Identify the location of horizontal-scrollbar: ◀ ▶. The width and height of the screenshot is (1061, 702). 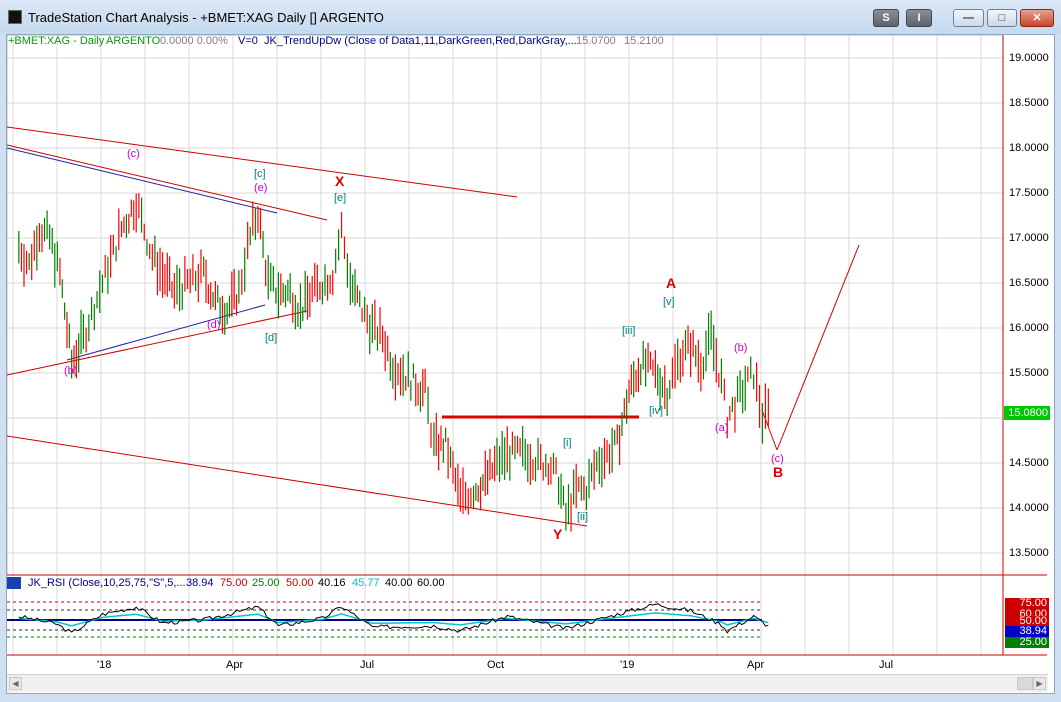
(527, 683).